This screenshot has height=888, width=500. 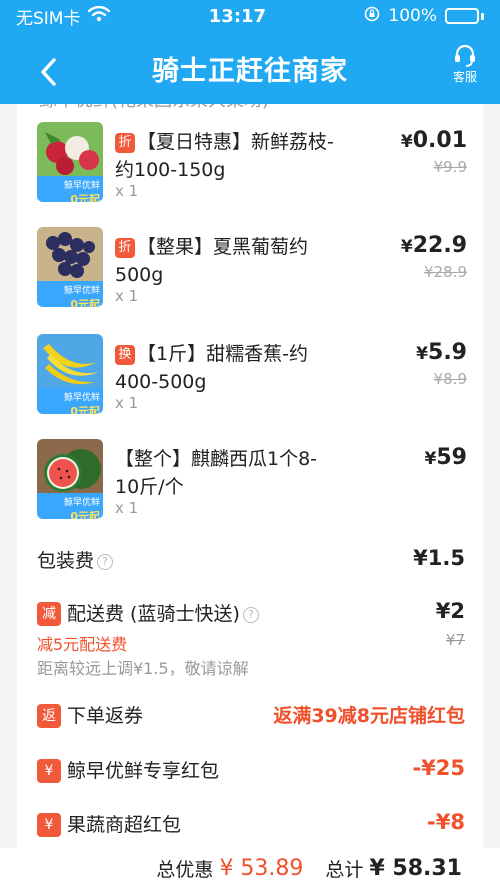 I want to click on return-badge: 返, so click(x=49, y=716).